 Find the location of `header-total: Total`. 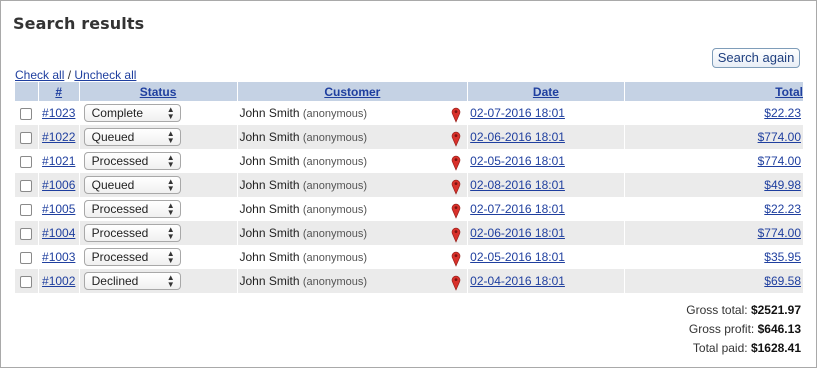

header-total: Total is located at coordinates (714, 91).